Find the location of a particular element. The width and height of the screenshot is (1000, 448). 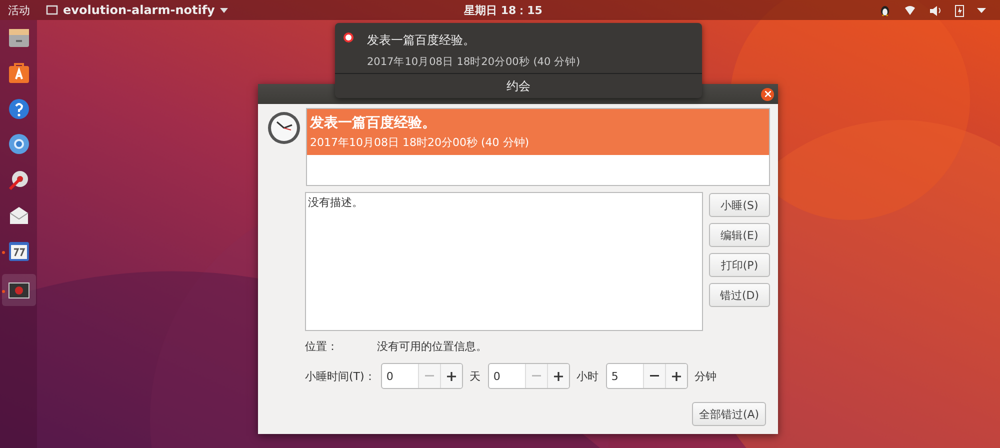

minus-icon is located at coordinates (654, 376).